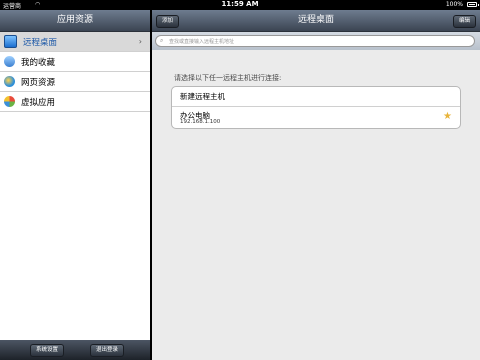 The height and width of the screenshot is (360, 480). I want to click on logout-button: 退出登录, so click(107, 350).